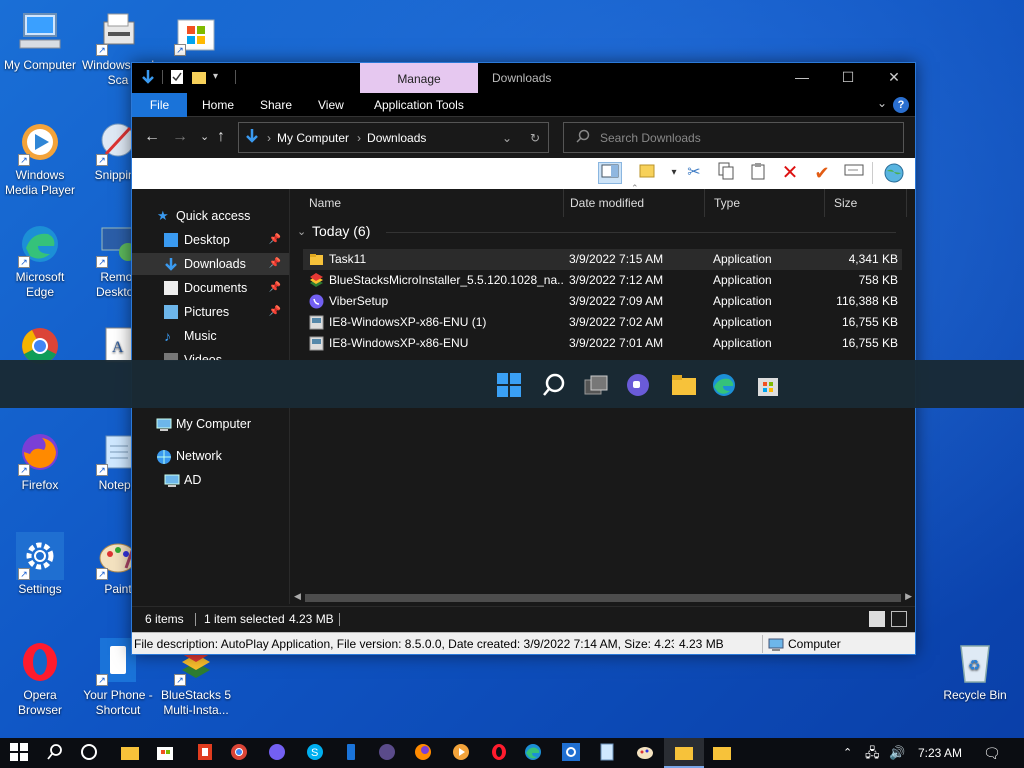  What do you see at coordinates (24, 262) in the screenshot?
I see `shortcut-arrow-icon: ↗` at bounding box center [24, 262].